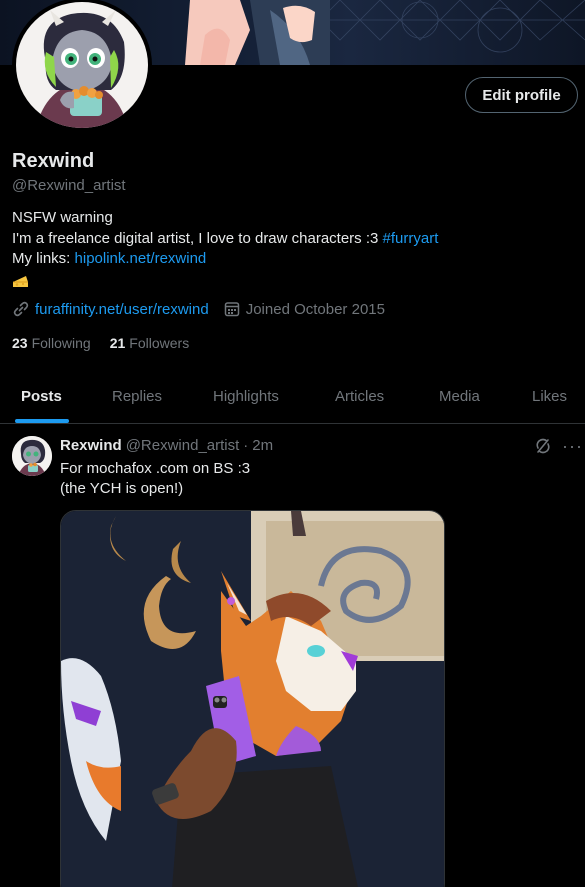 Image resolution: width=585 pixels, height=887 pixels. What do you see at coordinates (20, 343) in the screenshot?
I see `following-count: 23` at bounding box center [20, 343].